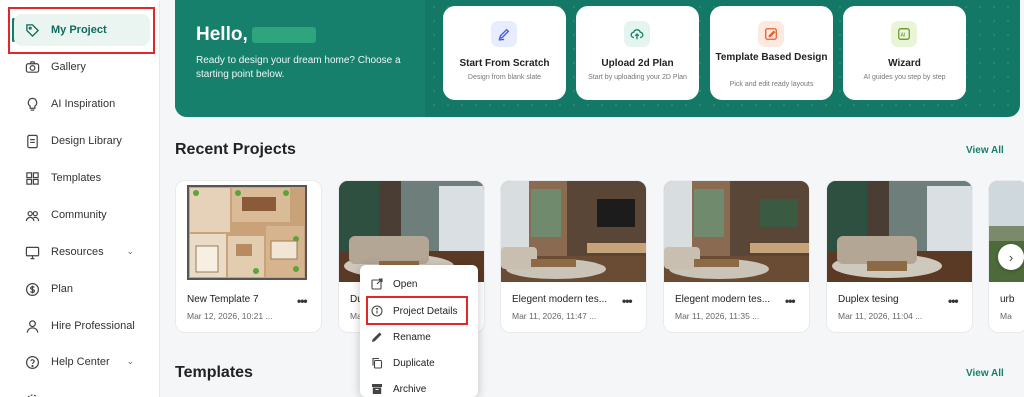 The width and height of the screenshot is (1024, 397). What do you see at coordinates (904, 53) in the screenshot?
I see `wizard-card: AI Wizard AI guides you step by step` at bounding box center [904, 53].